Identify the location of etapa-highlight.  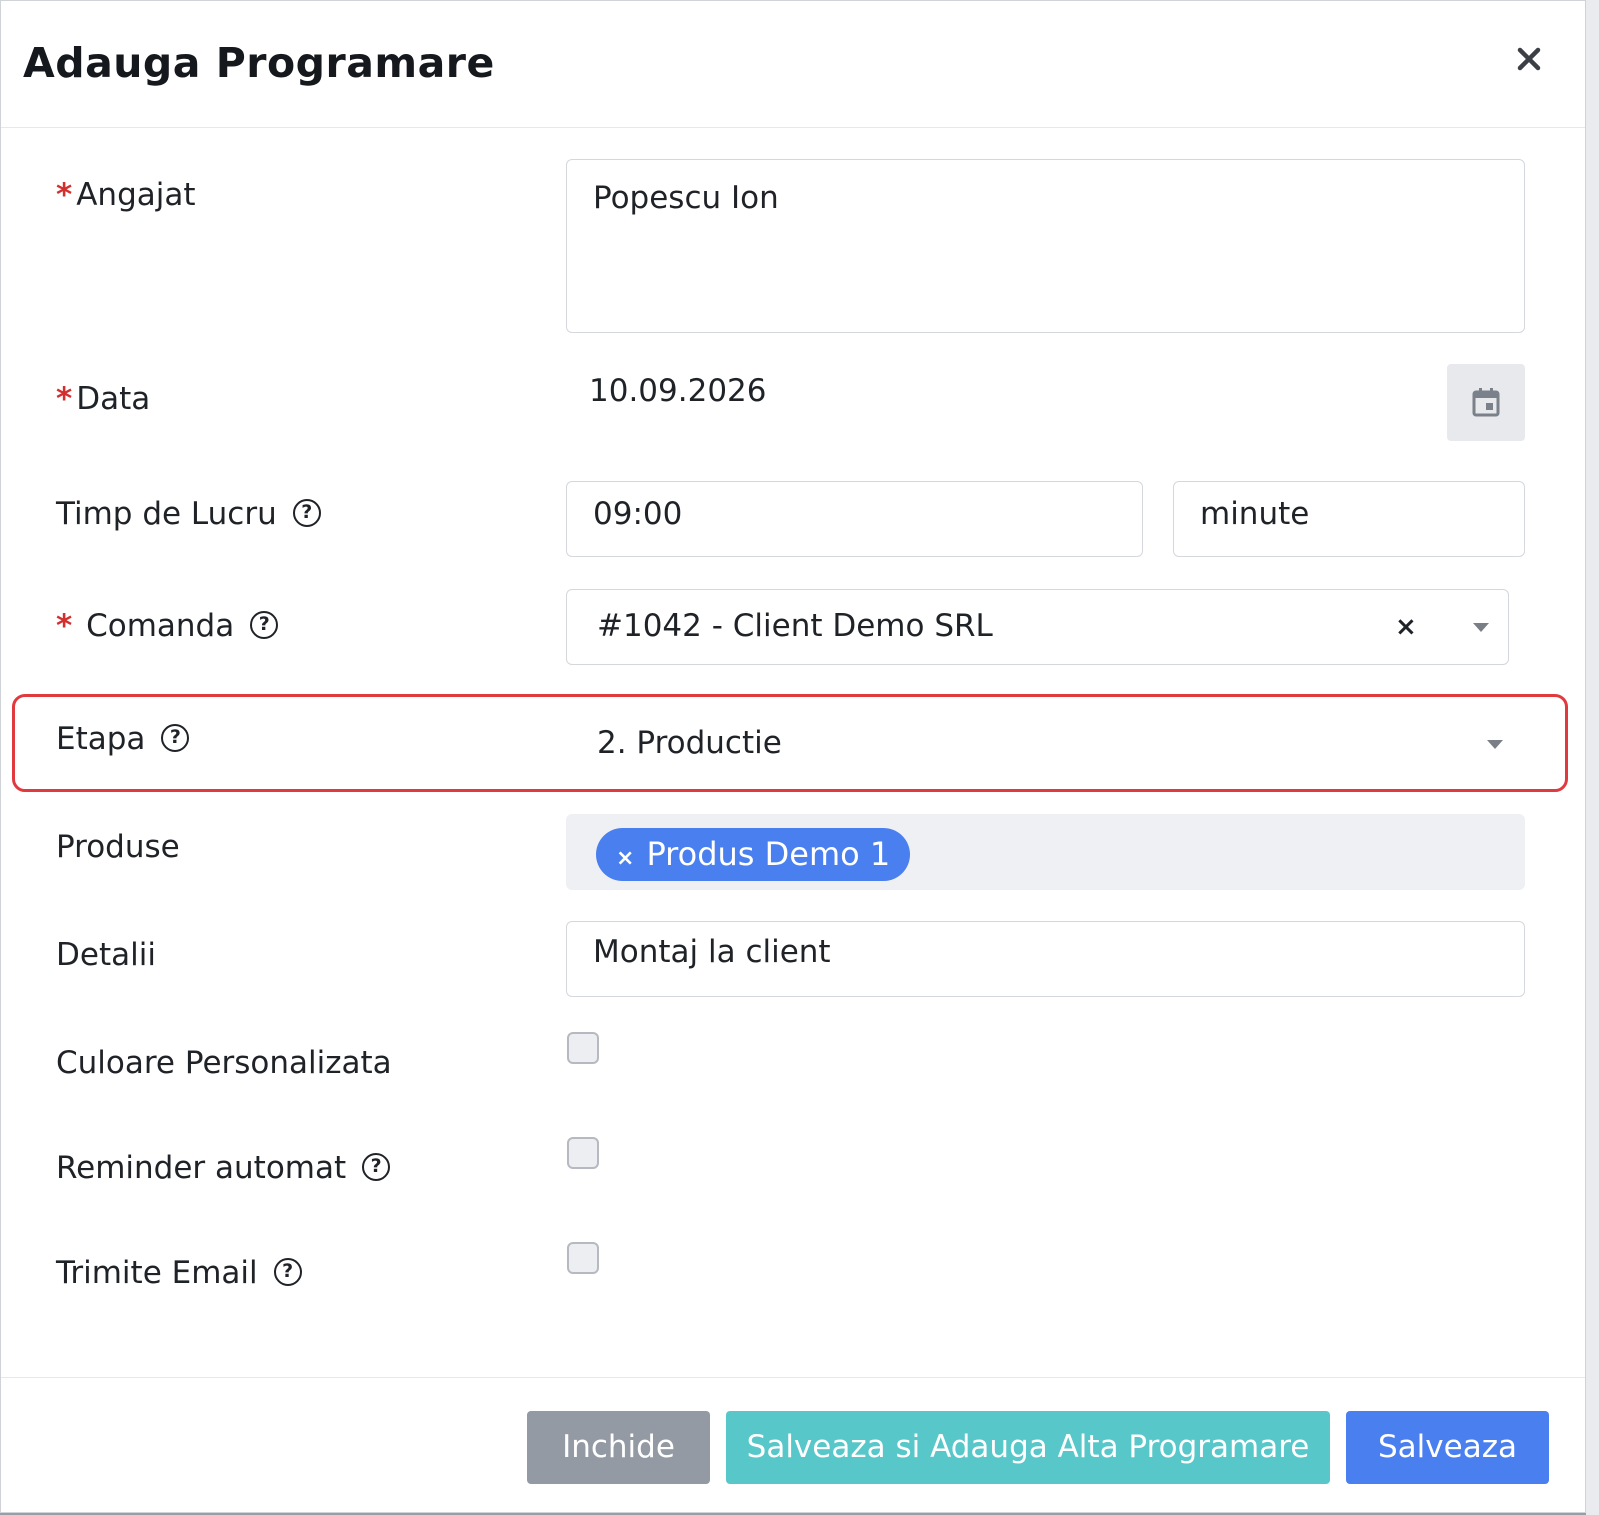
(790, 743).